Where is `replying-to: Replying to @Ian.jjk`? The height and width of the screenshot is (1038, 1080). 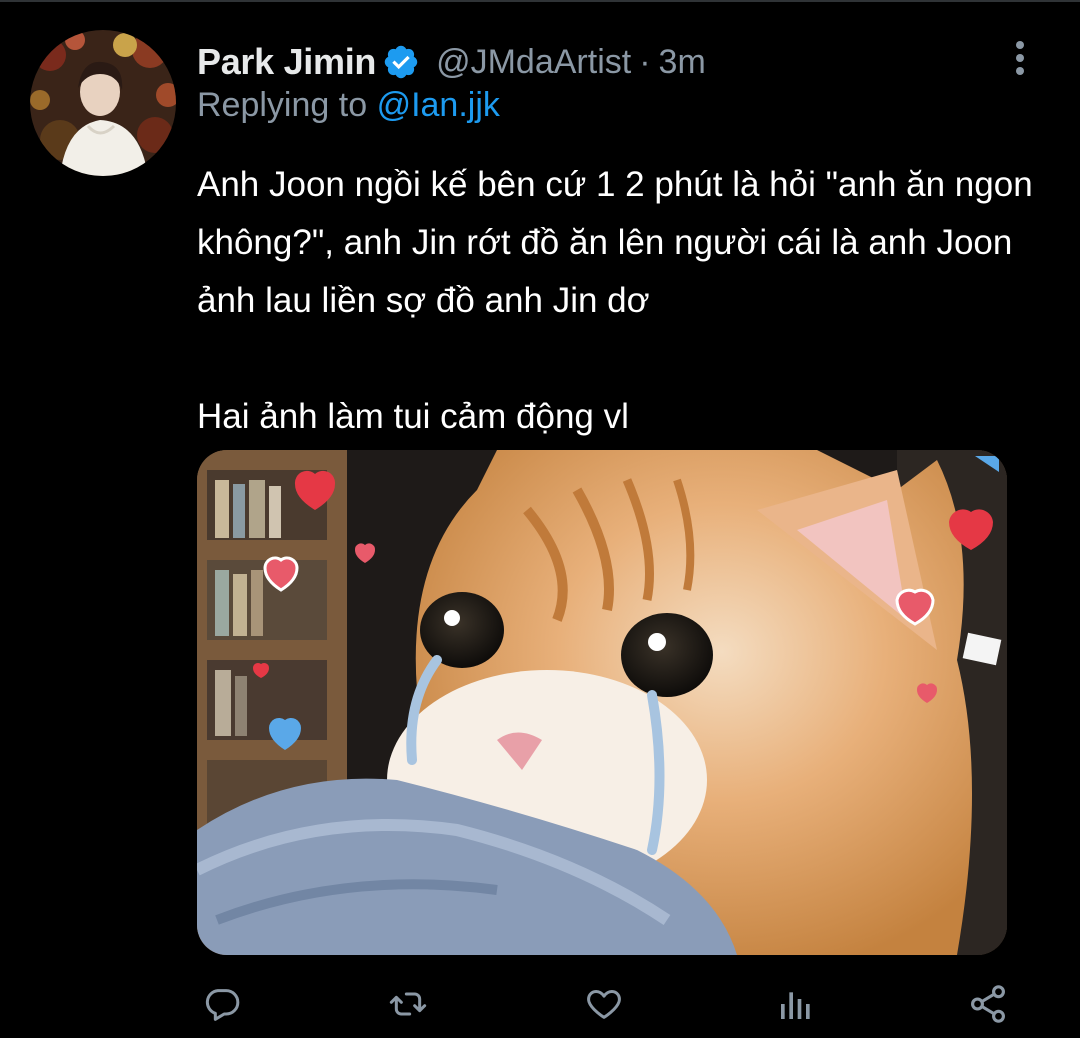 replying-to: Replying to @Ian.jjk is located at coordinates (348, 109).